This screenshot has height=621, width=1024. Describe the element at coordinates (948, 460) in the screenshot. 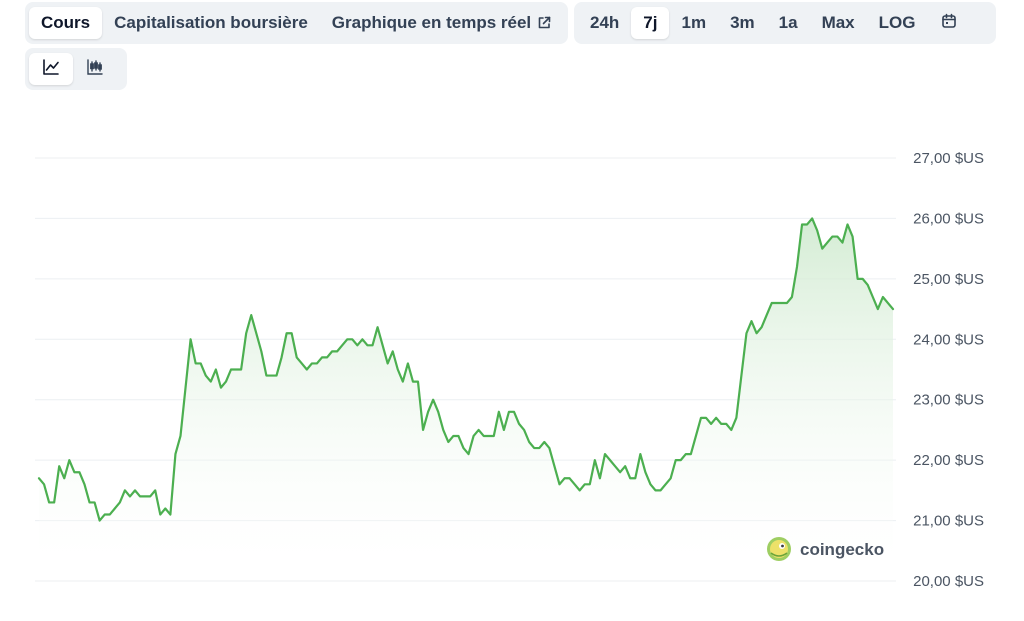

I see `y-tick-label: 22,00 $US` at that location.